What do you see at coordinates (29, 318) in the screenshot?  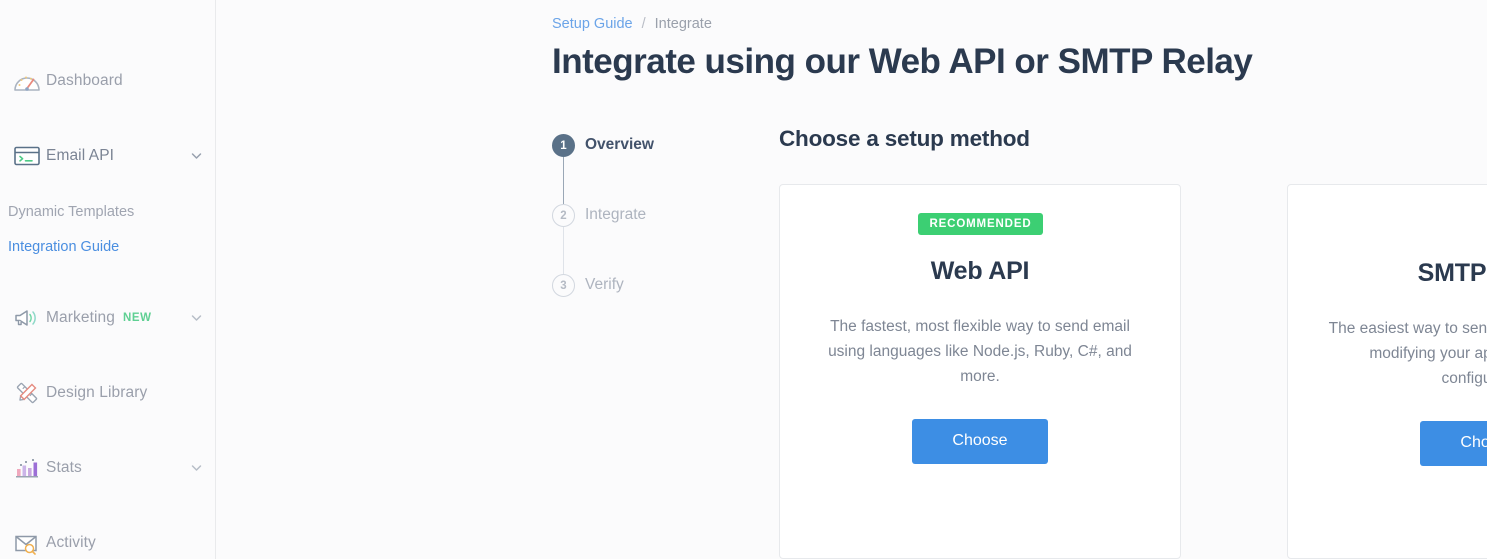 I see `megaphone-icon` at bounding box center [29, 318].